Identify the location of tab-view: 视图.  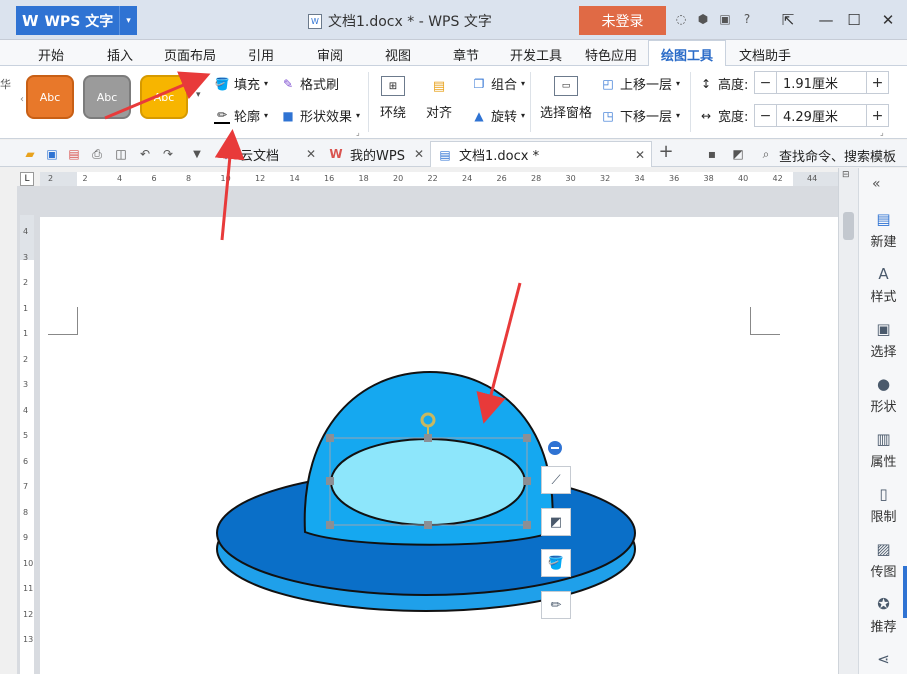
(398, 54).